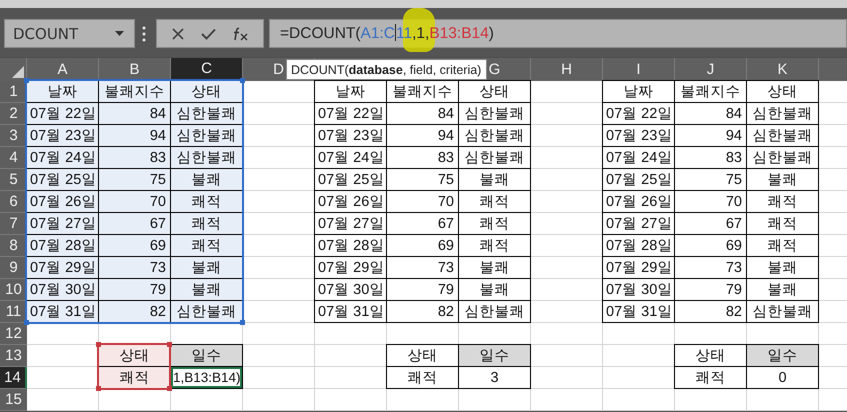  Describe the element at coordinates (69, 33) in the screenshot. I see `name-box: DCOUNT` at that location.